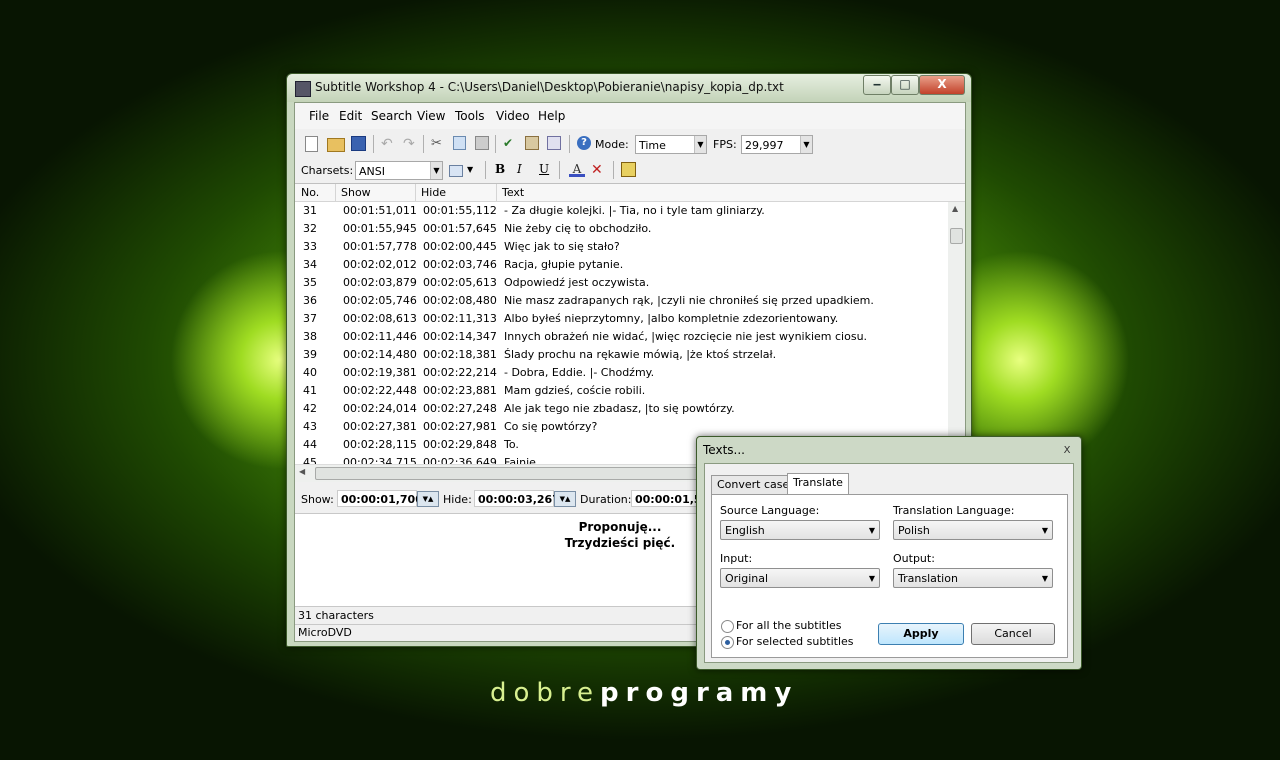 This screenshot has height=760, width=1280. What do you see at coordinates (956, 236) in the screenshot?
I see `scrollbar-thumb` at bounding box center [956, 236].